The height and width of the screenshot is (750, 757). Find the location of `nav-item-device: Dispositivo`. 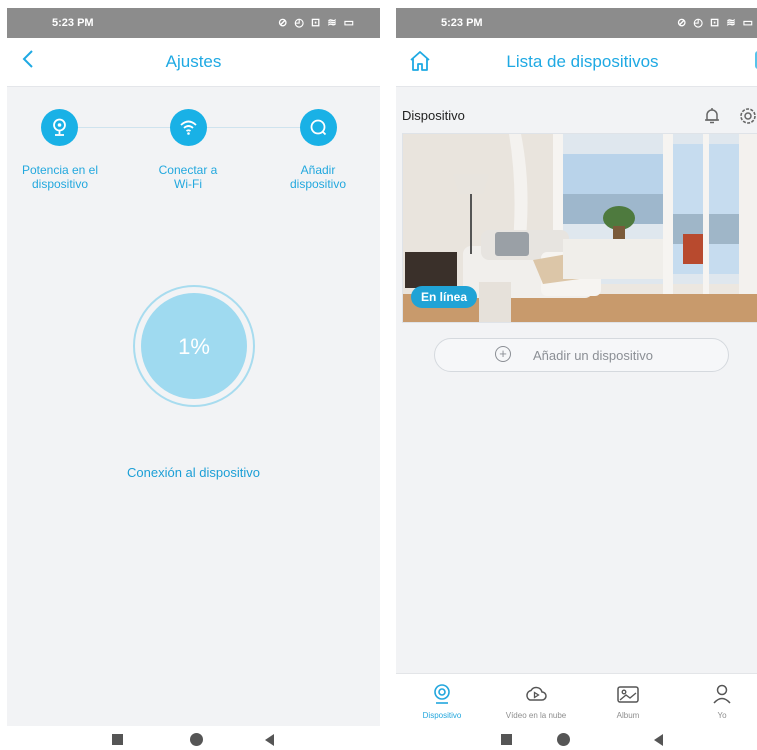

nav-item-device: Dispositivo is located at coordinates (442, 700).